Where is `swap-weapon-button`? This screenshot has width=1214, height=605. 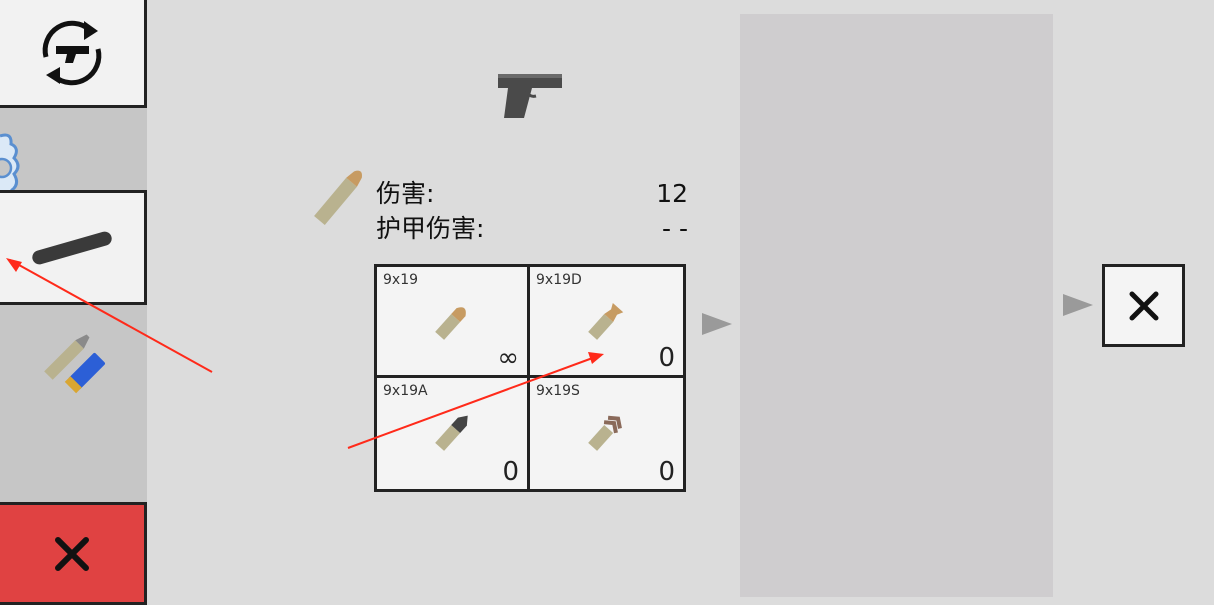 swap-weapon-button is located at coordinates (73, 54).